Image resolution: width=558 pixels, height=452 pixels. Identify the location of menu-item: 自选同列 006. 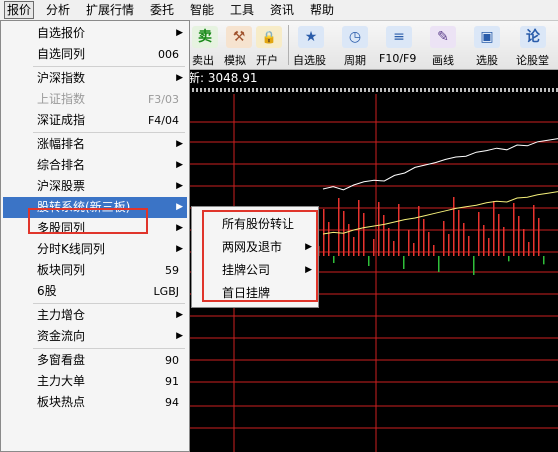
(95, 54).